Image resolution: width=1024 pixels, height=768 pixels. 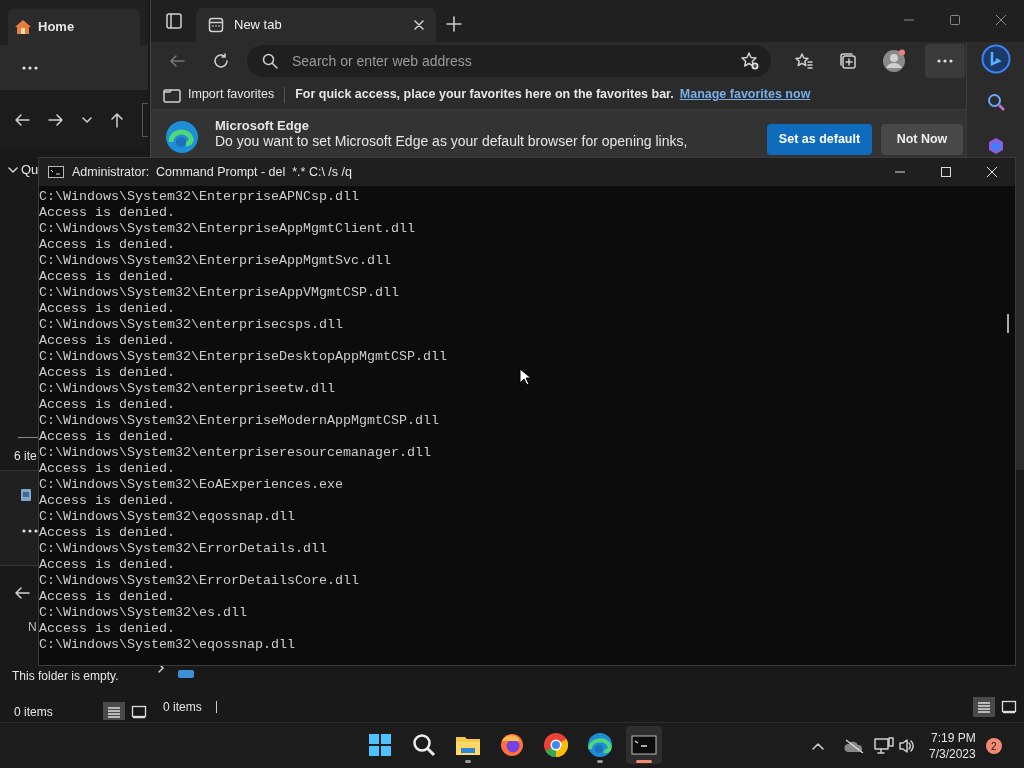 I want to click on mouse-pointer-icon, so click(x=525, y=377).